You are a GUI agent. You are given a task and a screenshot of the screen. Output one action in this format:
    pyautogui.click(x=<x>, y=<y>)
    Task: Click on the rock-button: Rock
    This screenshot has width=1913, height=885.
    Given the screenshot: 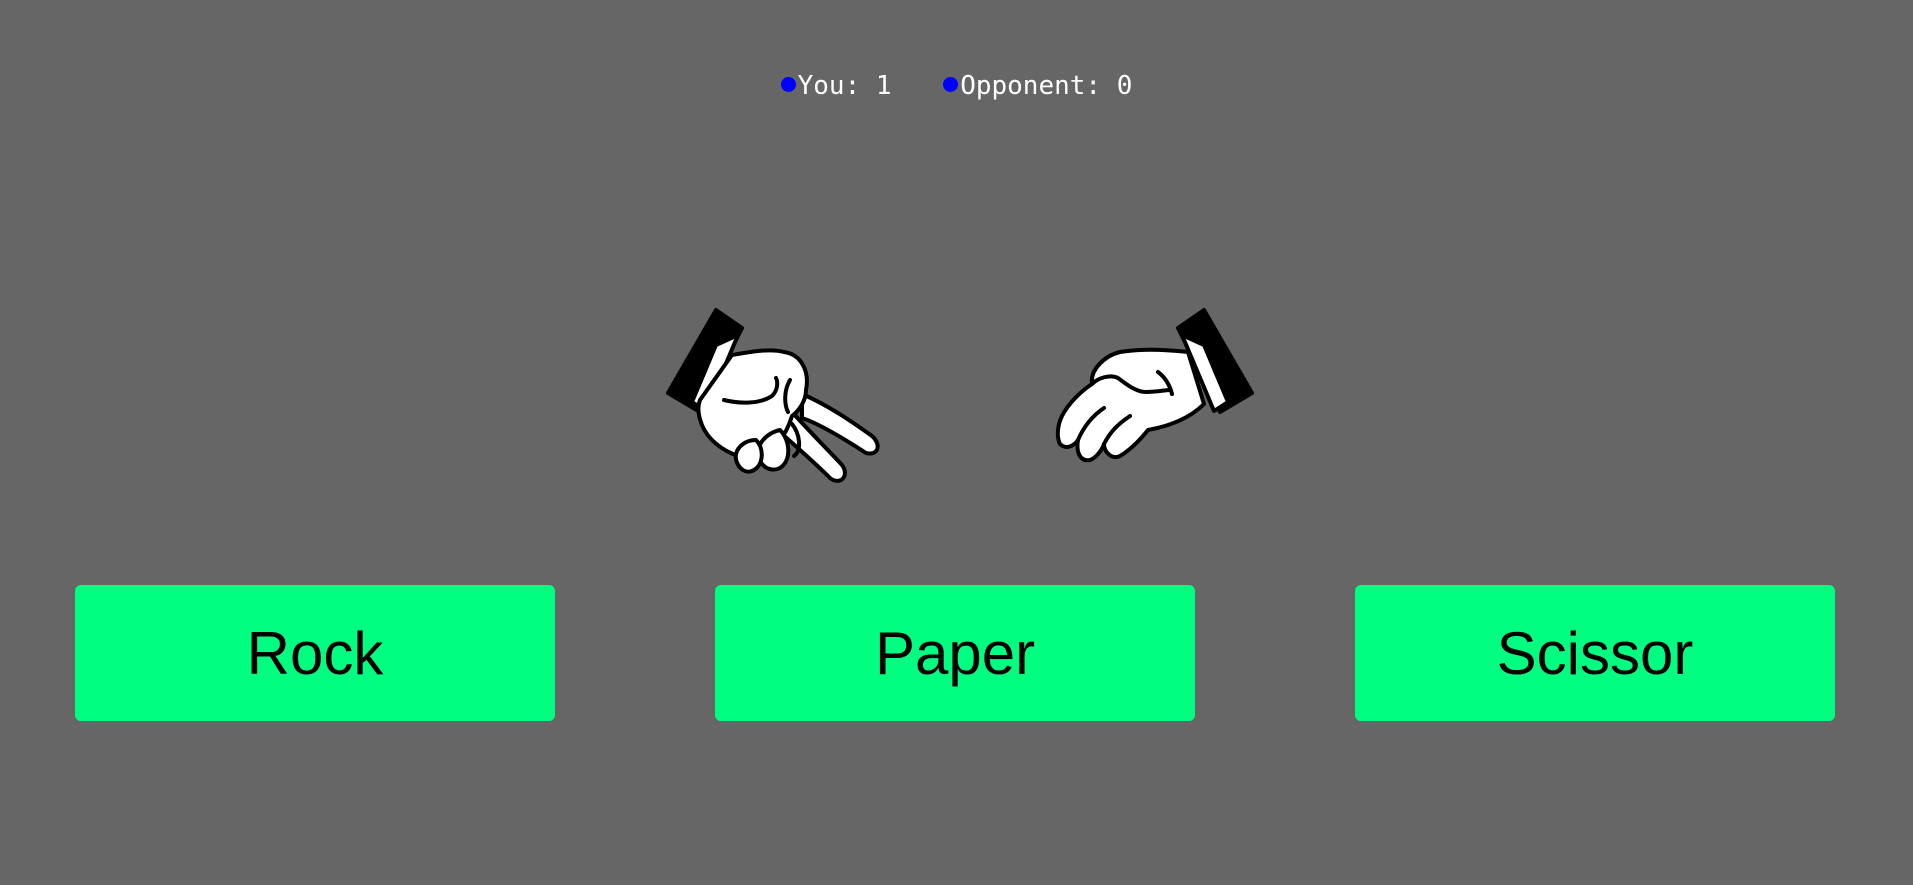 What is the action you would take?
    pyautogui.click(x=315, y=653)
    